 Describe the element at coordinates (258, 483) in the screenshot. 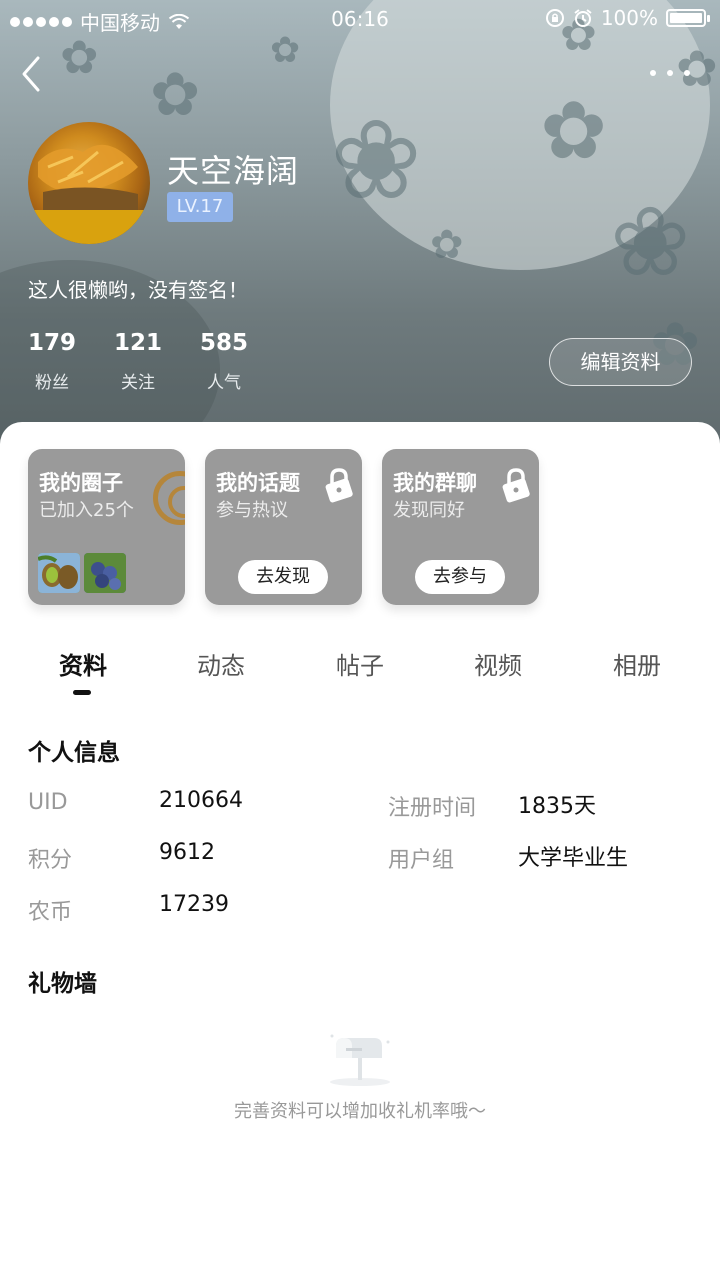

I see `card-title: 我的话题` at that location.